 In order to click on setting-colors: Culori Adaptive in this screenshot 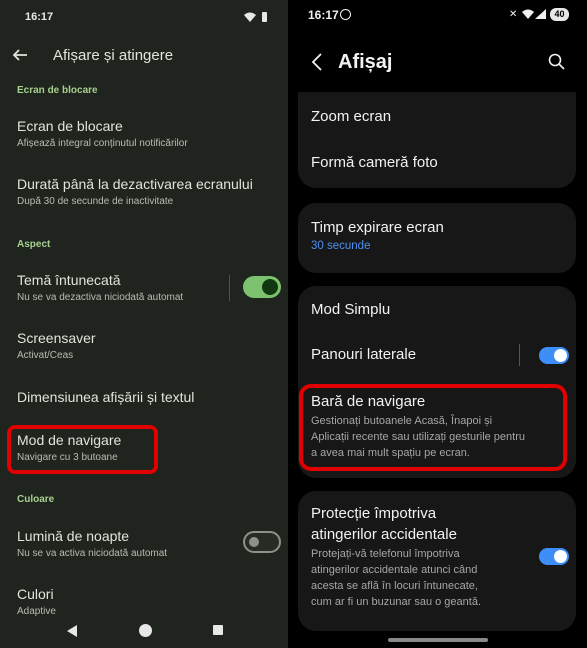, I will do `click(144, 604)`.